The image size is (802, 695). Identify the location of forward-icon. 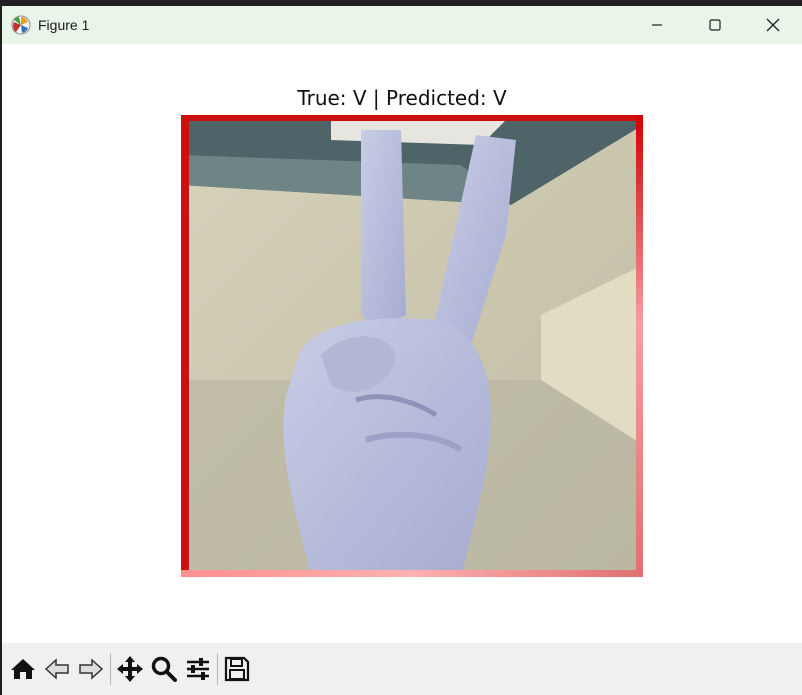
(91, 669).